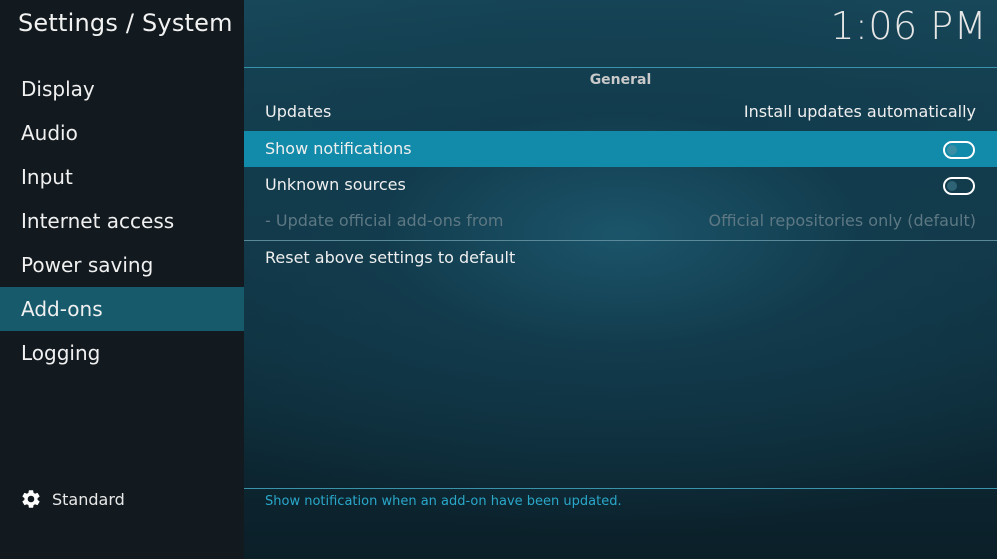 The image size is (997, 559). I want to click on sidebar-item-internet-access: Internet access, so click(122, 221).